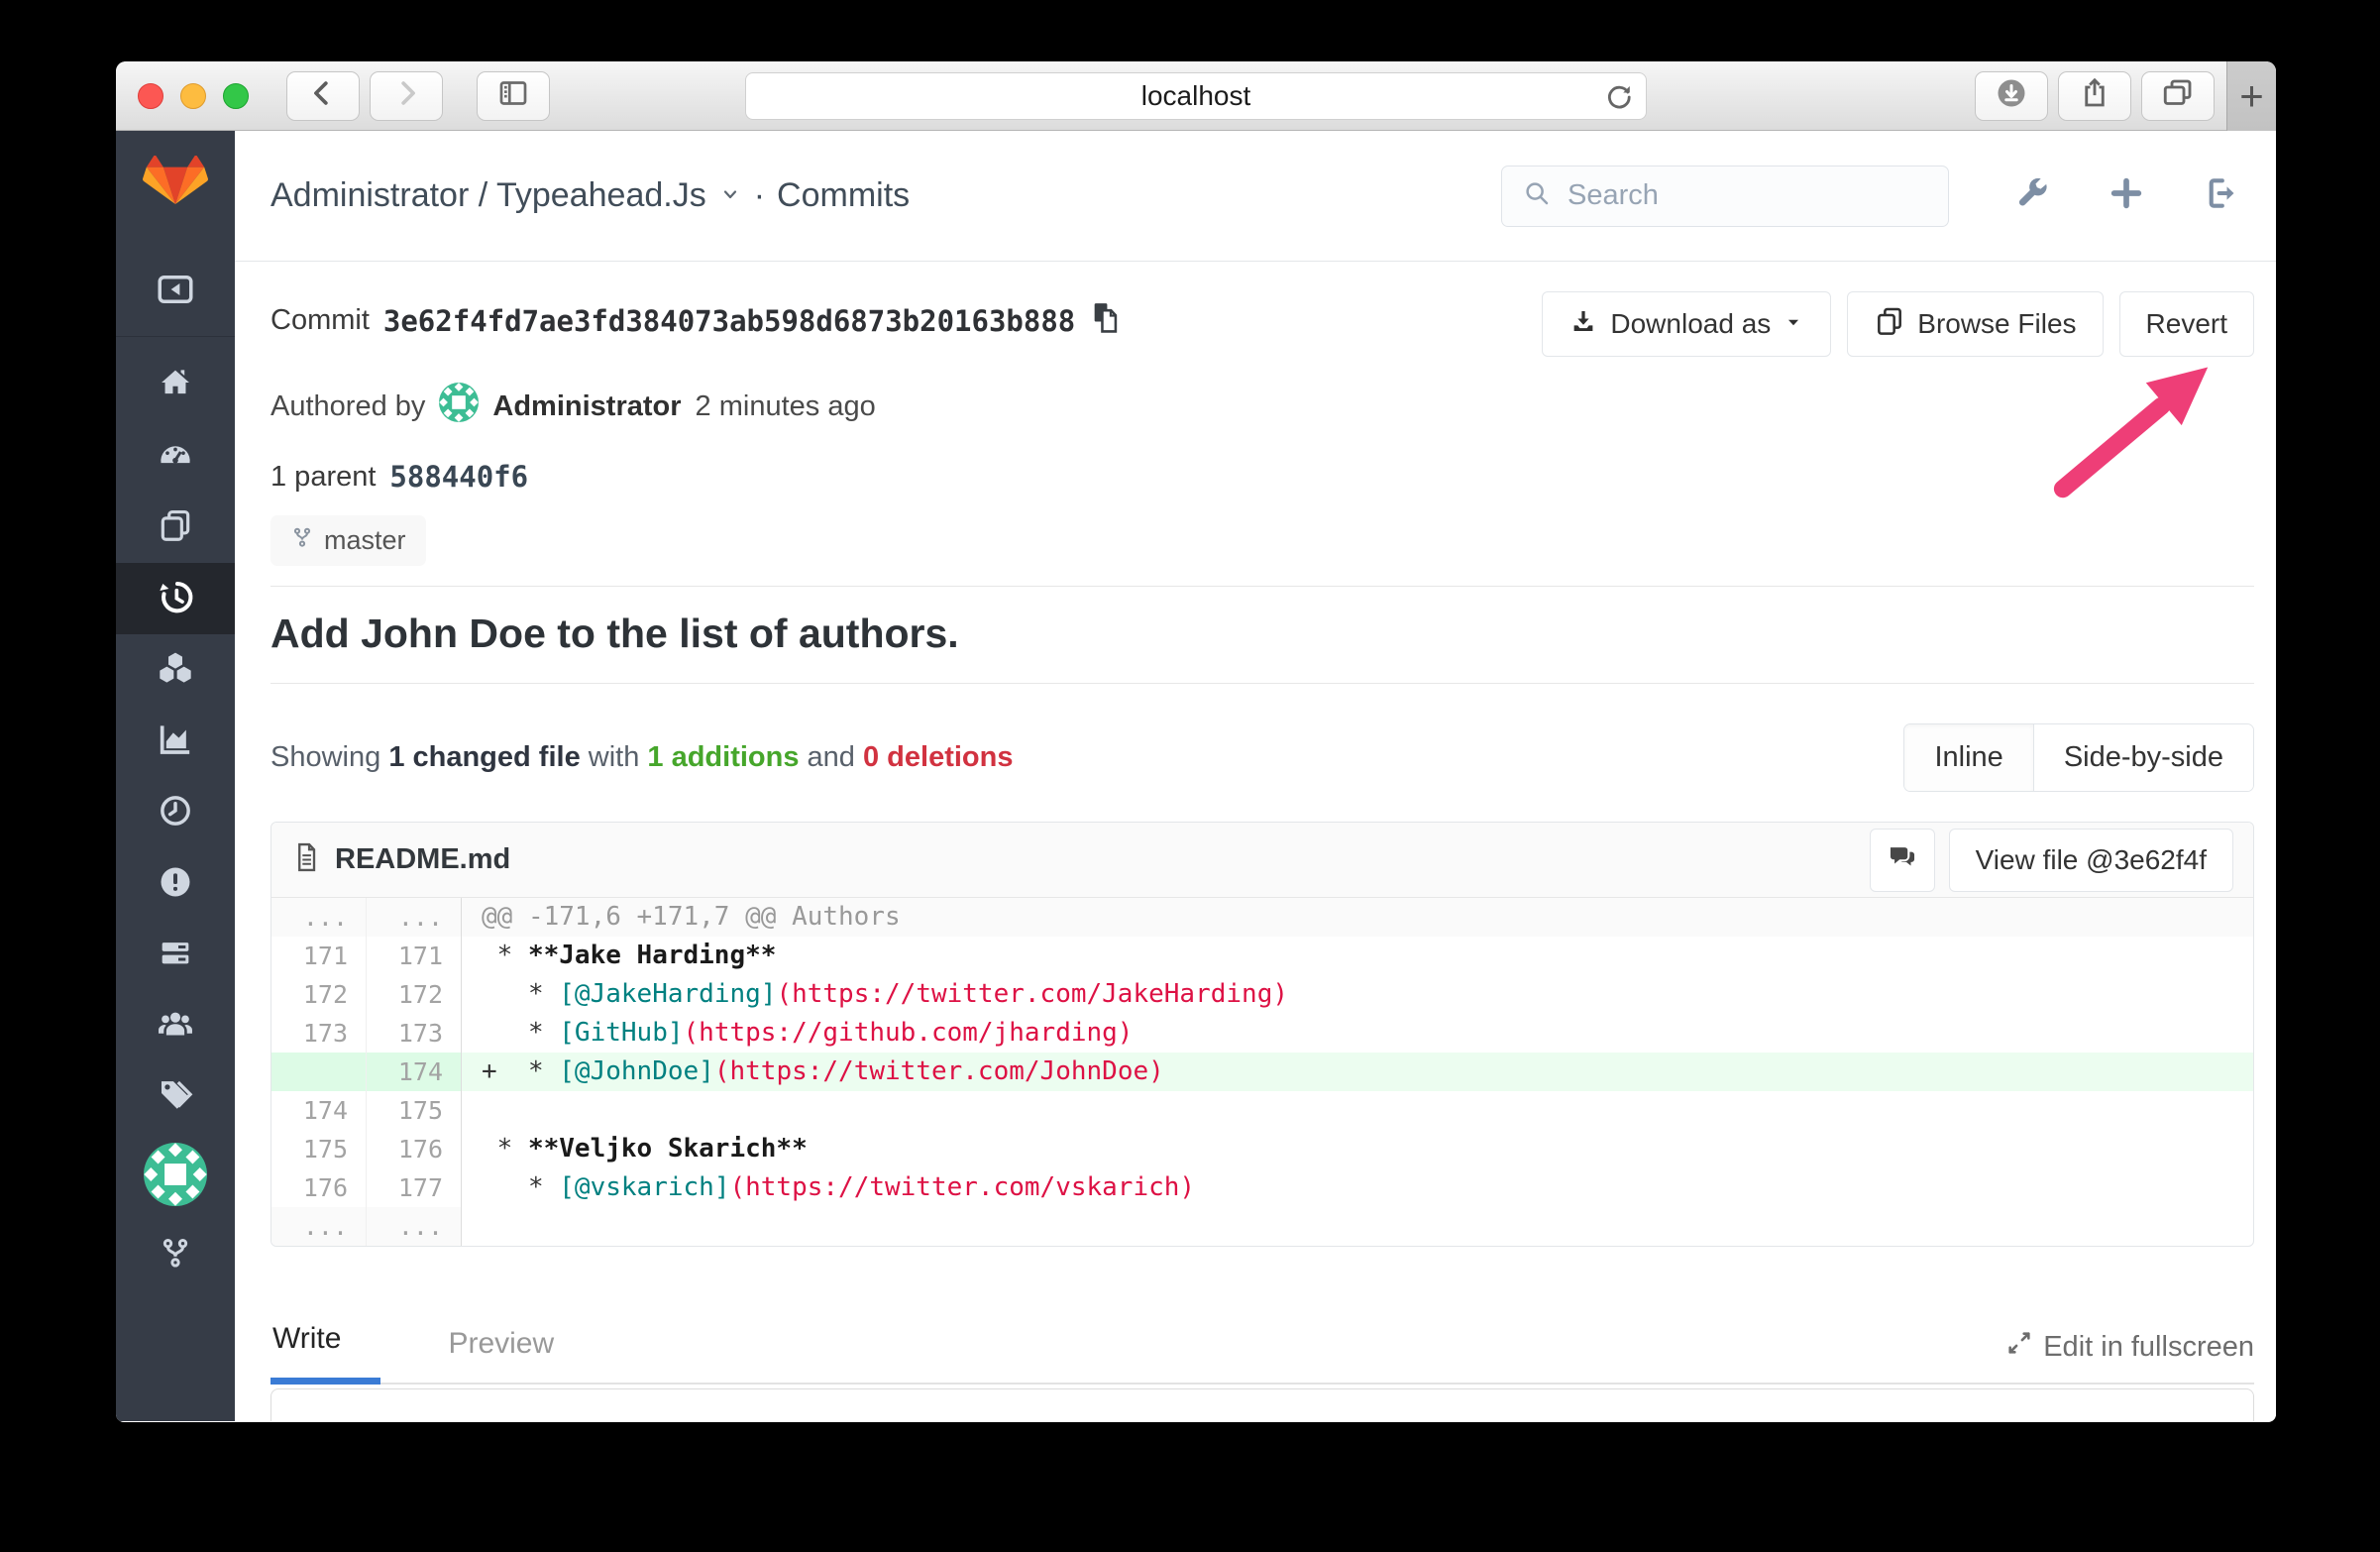 This screenshot has width=2380, height=1552. What do you see at coordinates (320, 320) in the screenshot?
I see `commit-label: Commit` at bounding box center [320, 320].